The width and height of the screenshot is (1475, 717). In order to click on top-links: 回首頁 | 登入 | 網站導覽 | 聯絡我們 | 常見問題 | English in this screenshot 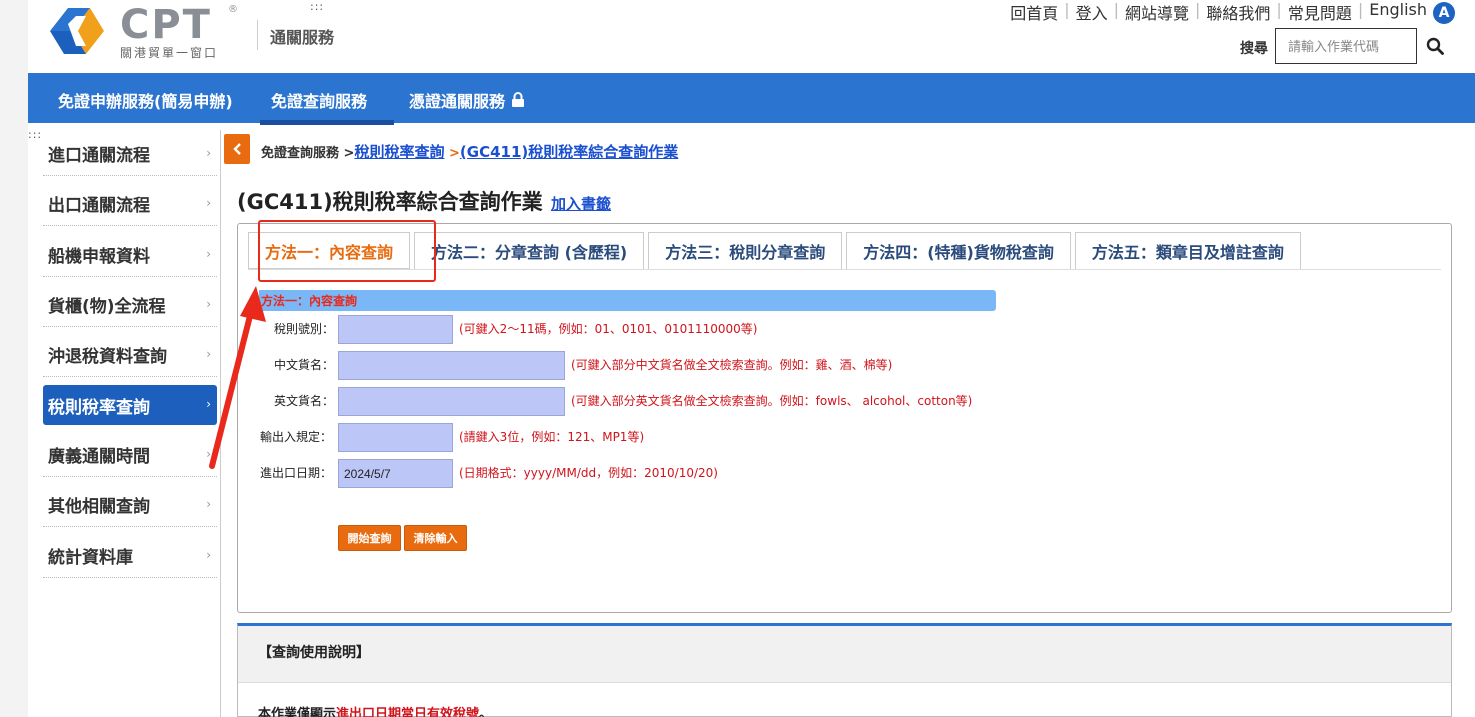, I will do `click(1218, 12)`.